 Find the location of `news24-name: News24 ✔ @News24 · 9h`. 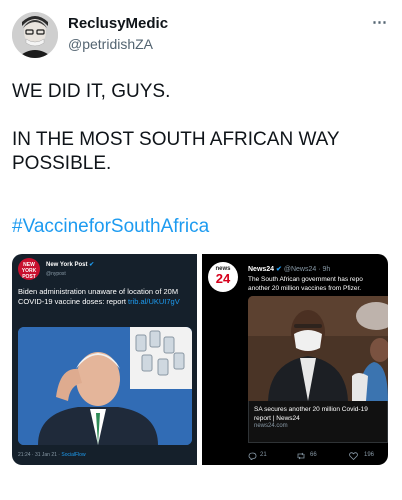

news24-name: News24 ✔ @News24 · 9h is located at coordinates (289, 269).